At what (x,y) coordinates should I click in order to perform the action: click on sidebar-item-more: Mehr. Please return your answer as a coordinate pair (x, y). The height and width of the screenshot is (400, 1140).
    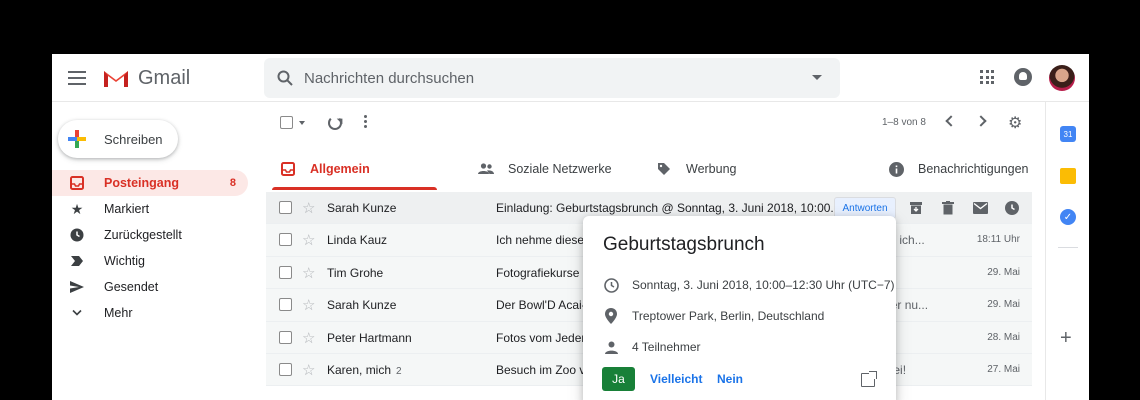
    Looking at the image, I should click on (150, 313).